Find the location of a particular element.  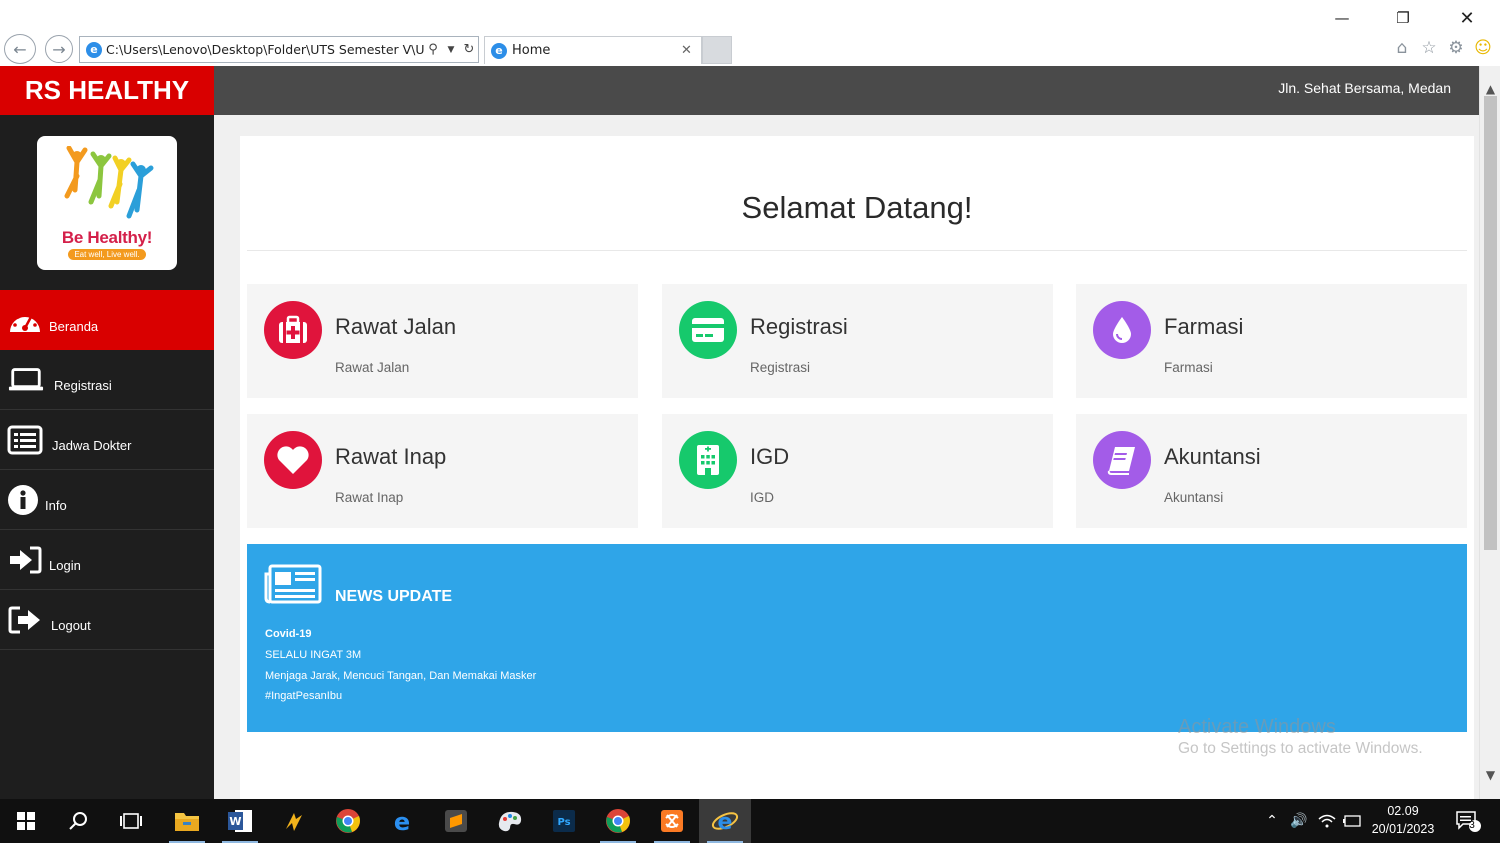

sidebar-item-label: Beranda is located at coordinates (74, 326).